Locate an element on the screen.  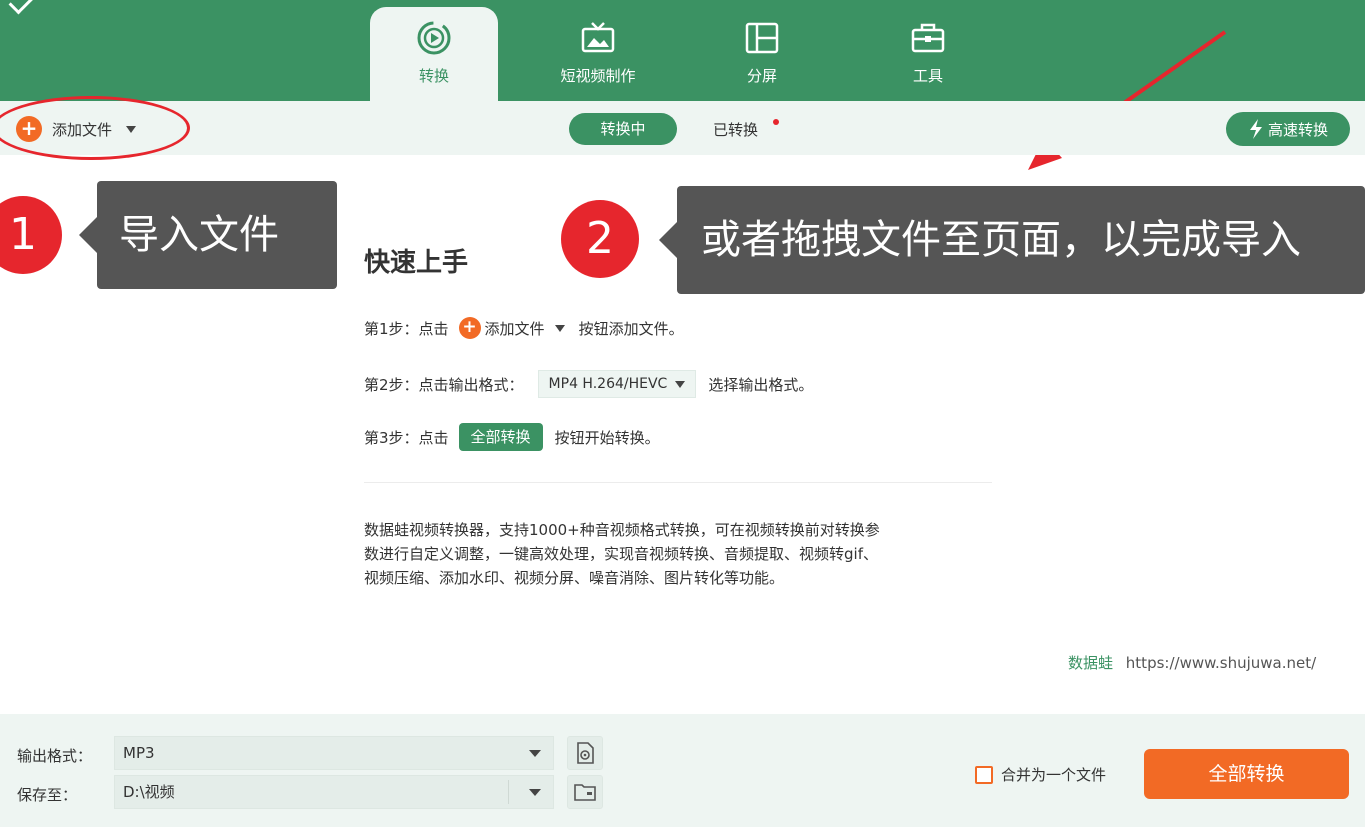
annotation-badge-2: 2 is located at coordinates (600, 239).